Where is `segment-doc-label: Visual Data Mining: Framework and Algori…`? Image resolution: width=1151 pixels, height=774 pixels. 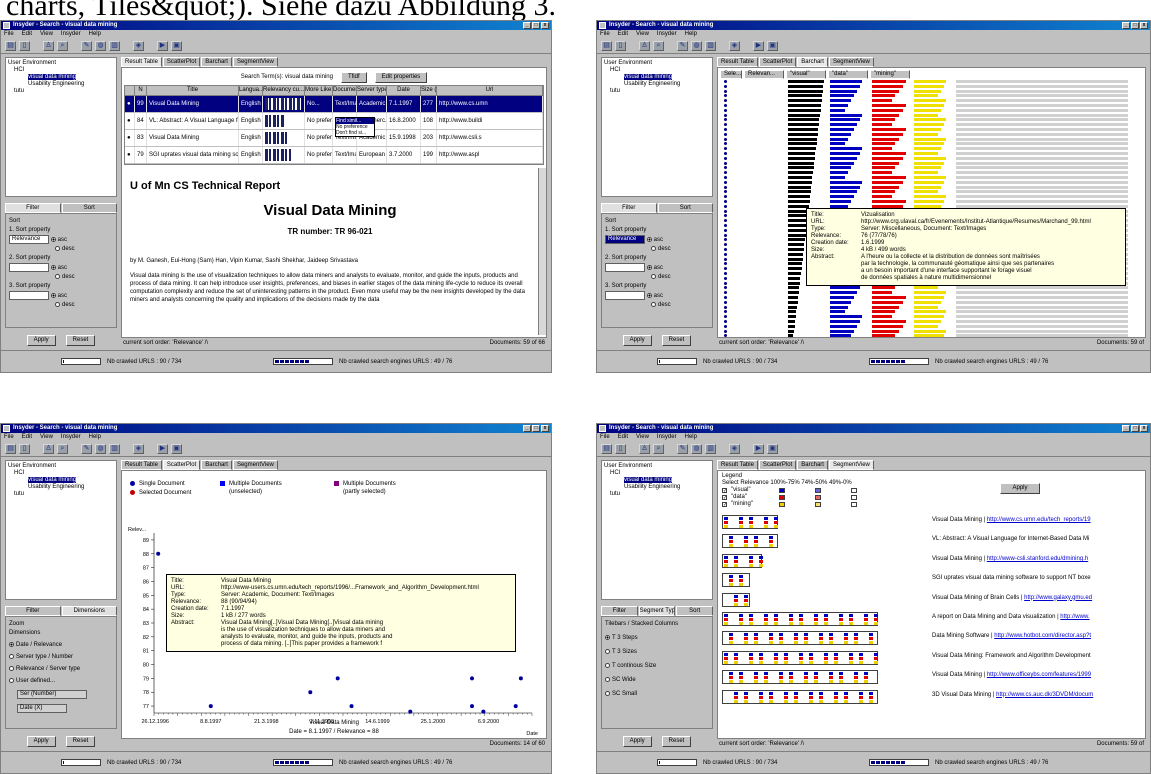
segment-doc-label: Visual Data Mining: Framework and Algori… is located at coordinates (1011, 656).